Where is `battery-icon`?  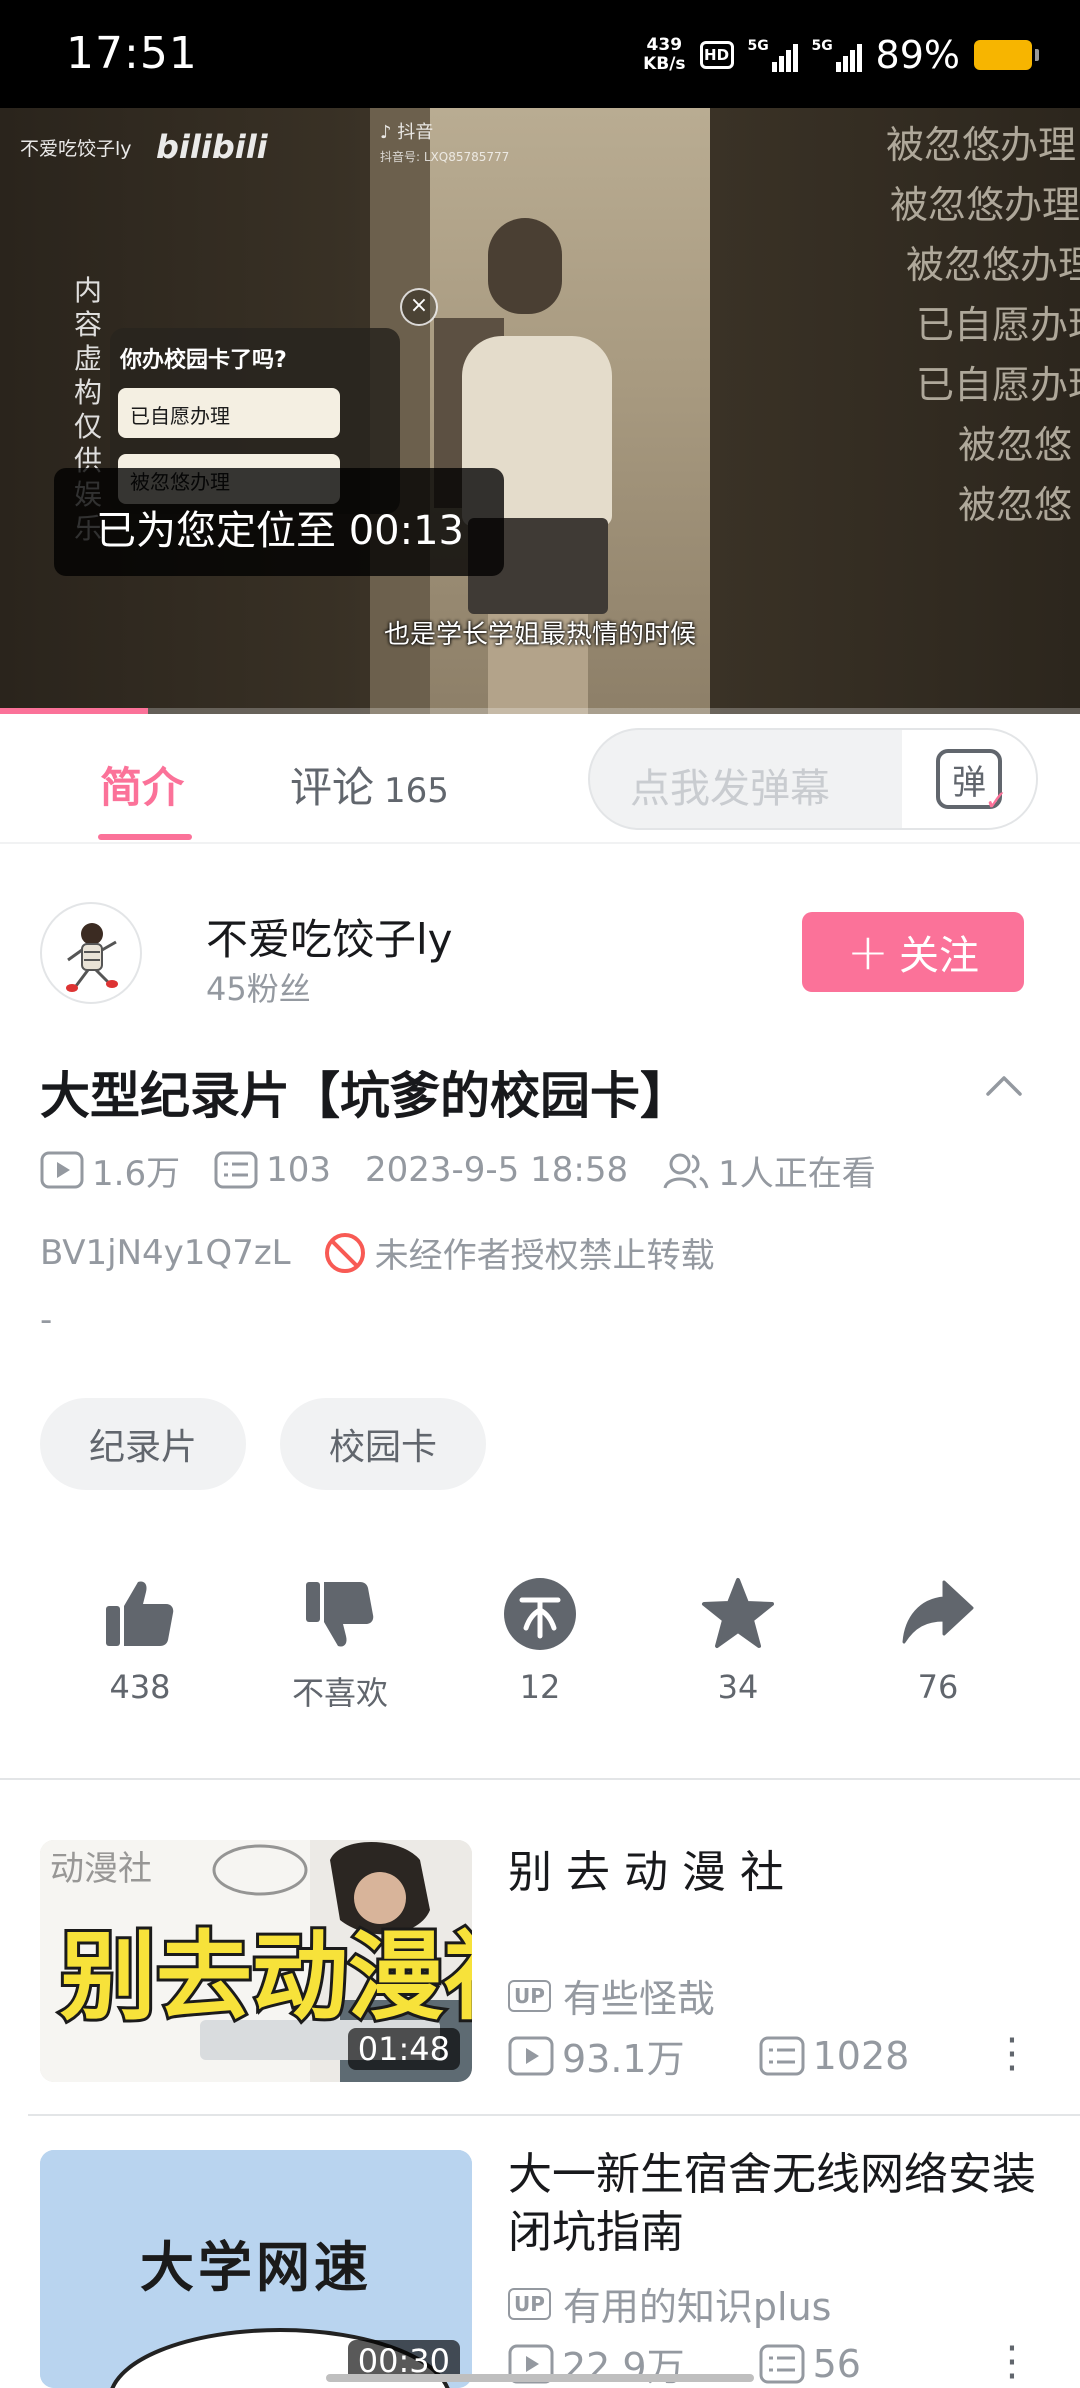
battery-icon is located at coordinates (1006, 55).